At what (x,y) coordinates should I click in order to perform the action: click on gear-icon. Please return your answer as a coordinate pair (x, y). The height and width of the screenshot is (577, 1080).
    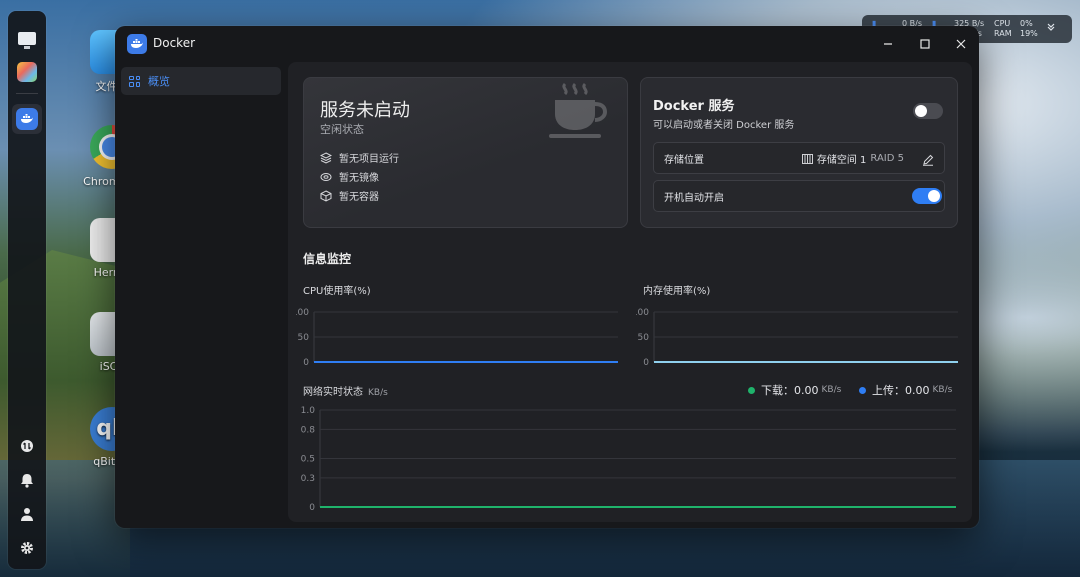
    Looking at the image, I should click on (27, 550).